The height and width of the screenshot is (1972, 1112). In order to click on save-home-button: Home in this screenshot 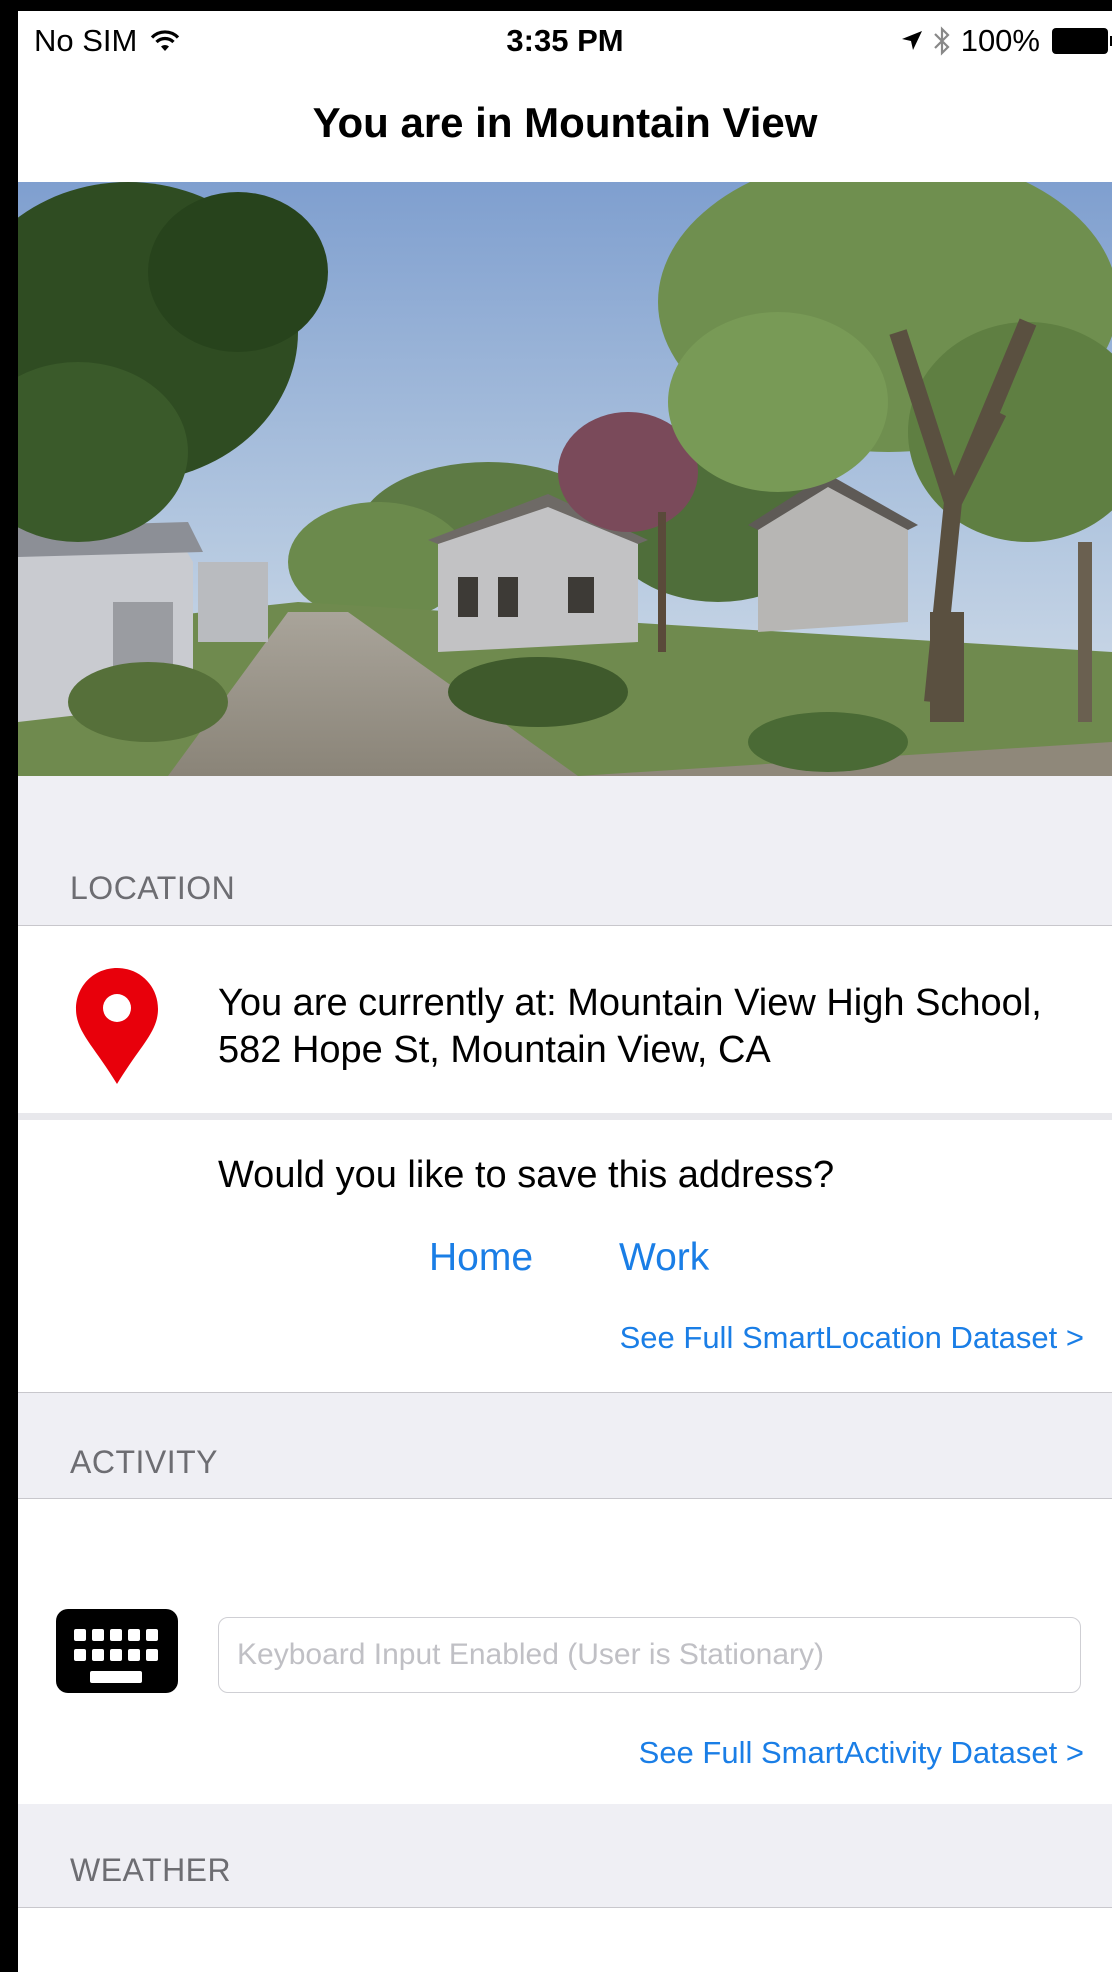, I will do `click(481, 1258)`.